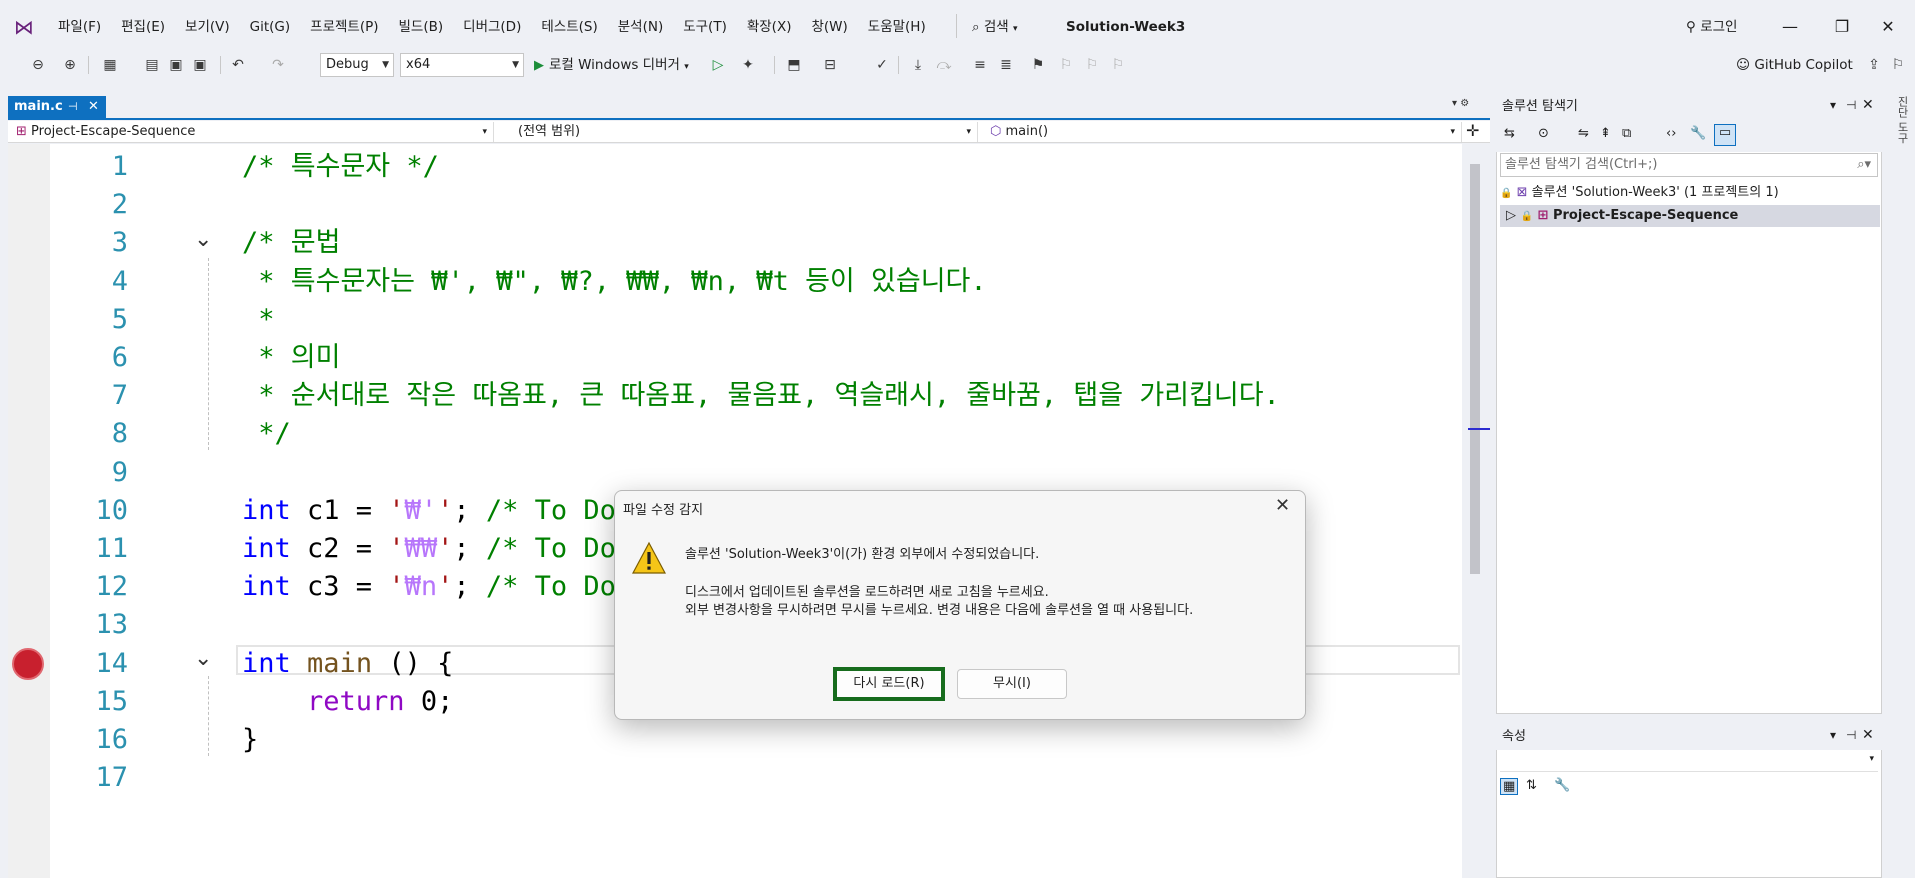 This screenshot has height=878, width=1915. I want to click on redo-icon: ↷, so click(278, 65).